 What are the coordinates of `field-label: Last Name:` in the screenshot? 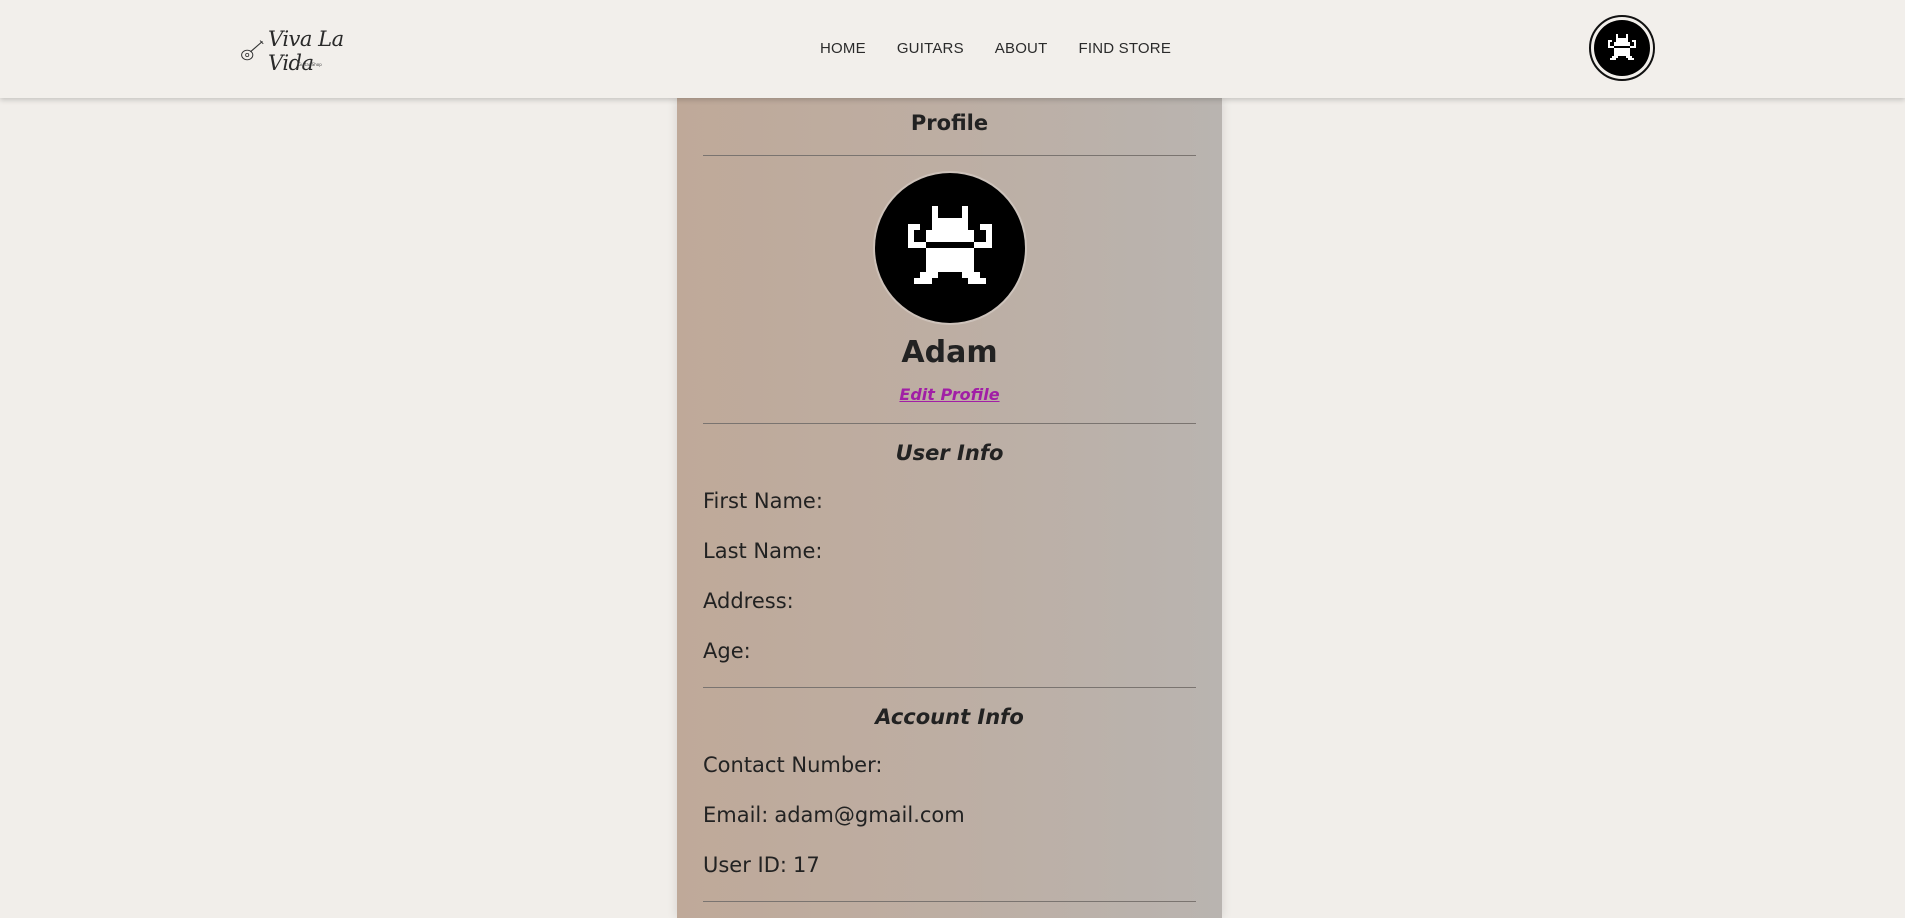 It's located at (763, 551).